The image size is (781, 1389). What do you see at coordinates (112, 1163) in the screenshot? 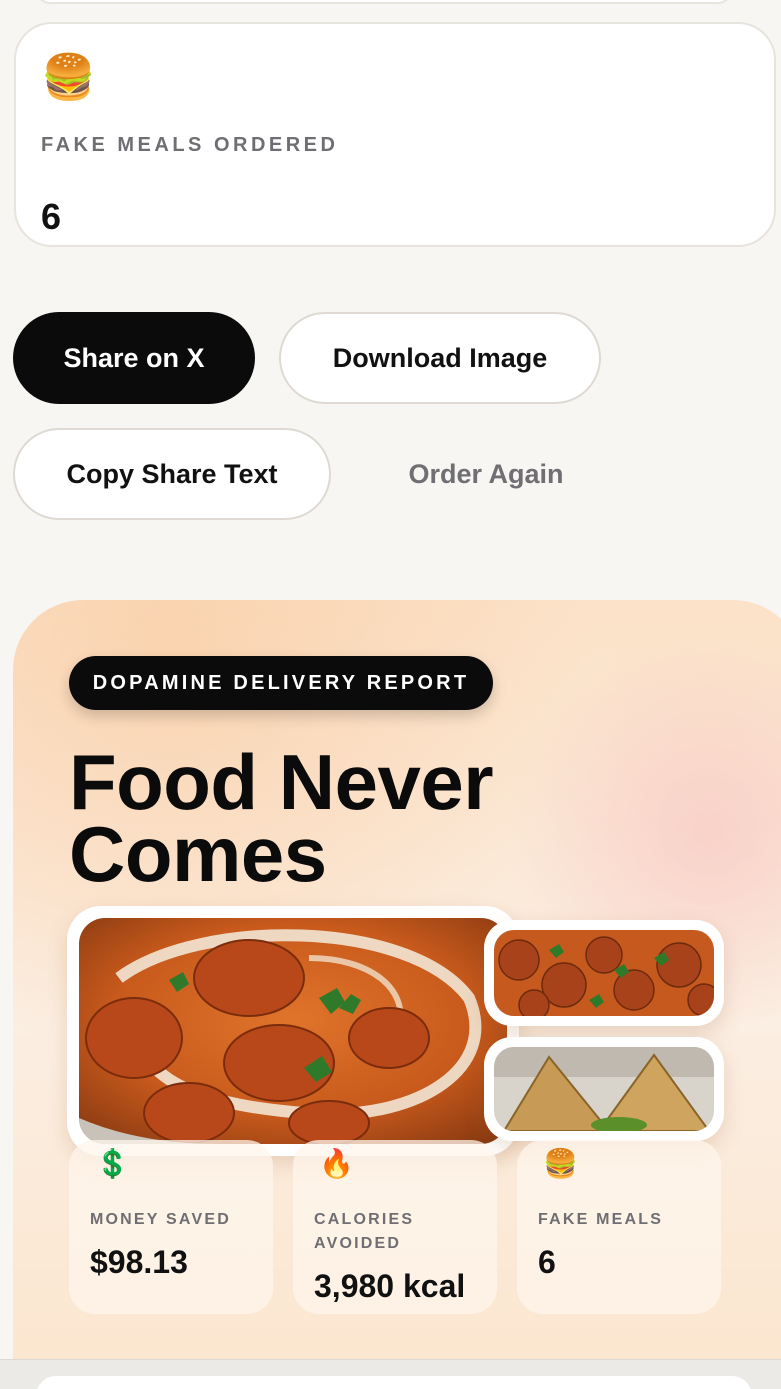
I see `dollar-icon: 💲` at bounding box center [112, 1163].